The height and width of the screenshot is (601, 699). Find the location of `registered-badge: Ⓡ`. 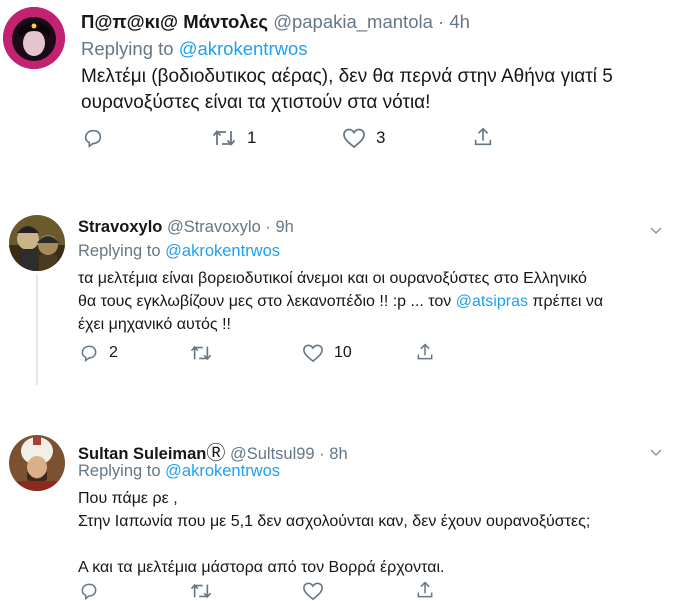

registered-badge: Ⓡ is located at coordinates (216, 453).